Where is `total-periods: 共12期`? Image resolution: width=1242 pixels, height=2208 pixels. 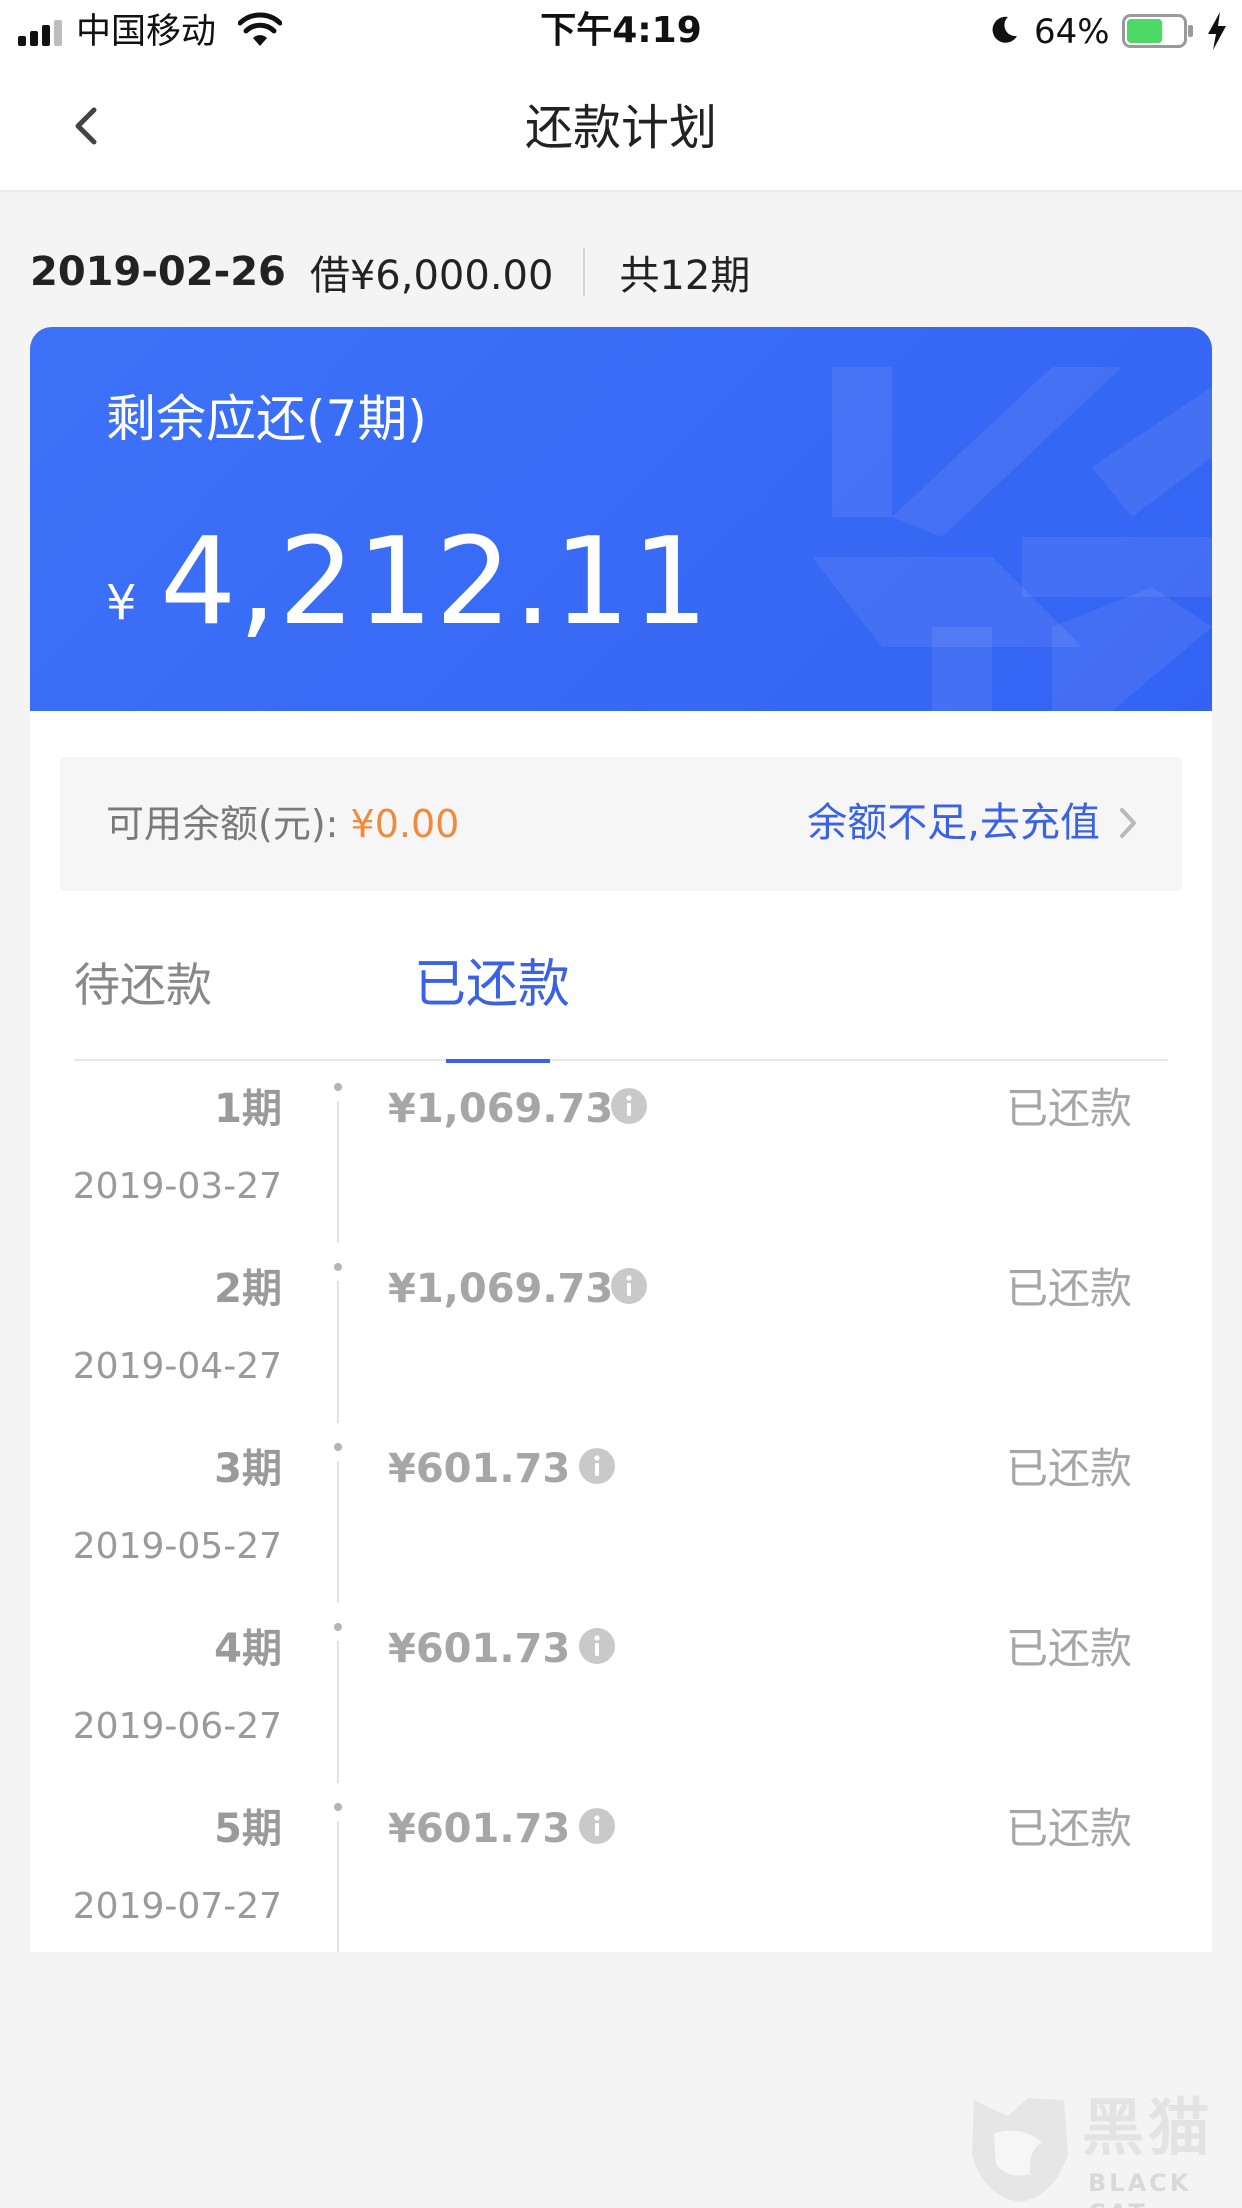 total-periods: 共12期 is located at coordinates (685, 276).